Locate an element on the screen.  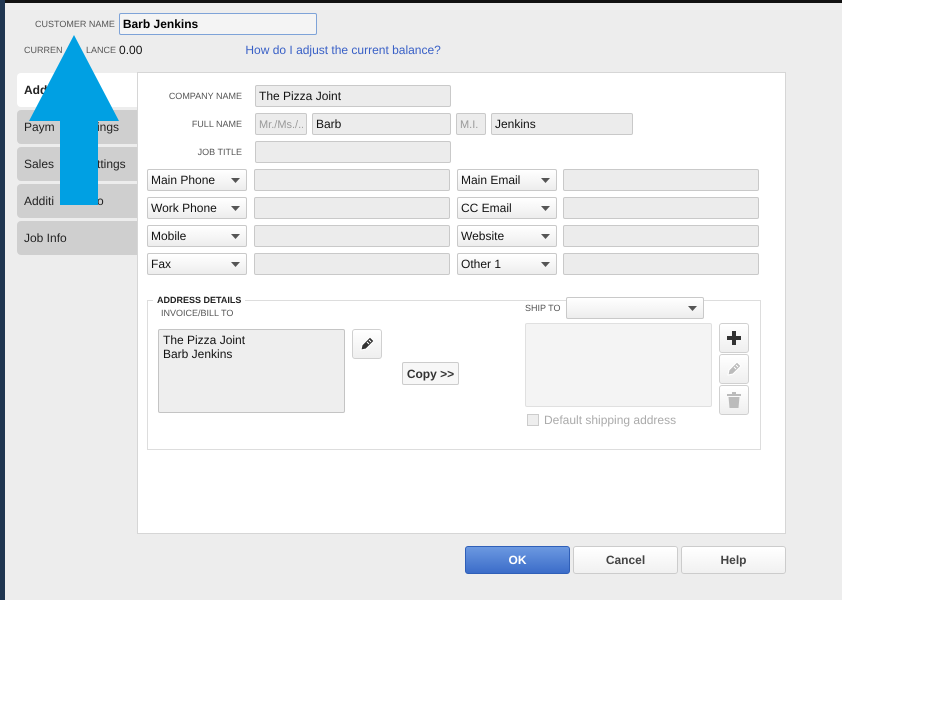
bill-to-address-field: The Pizza Joint Barb Jenkins is located at coordinates (251, 371).